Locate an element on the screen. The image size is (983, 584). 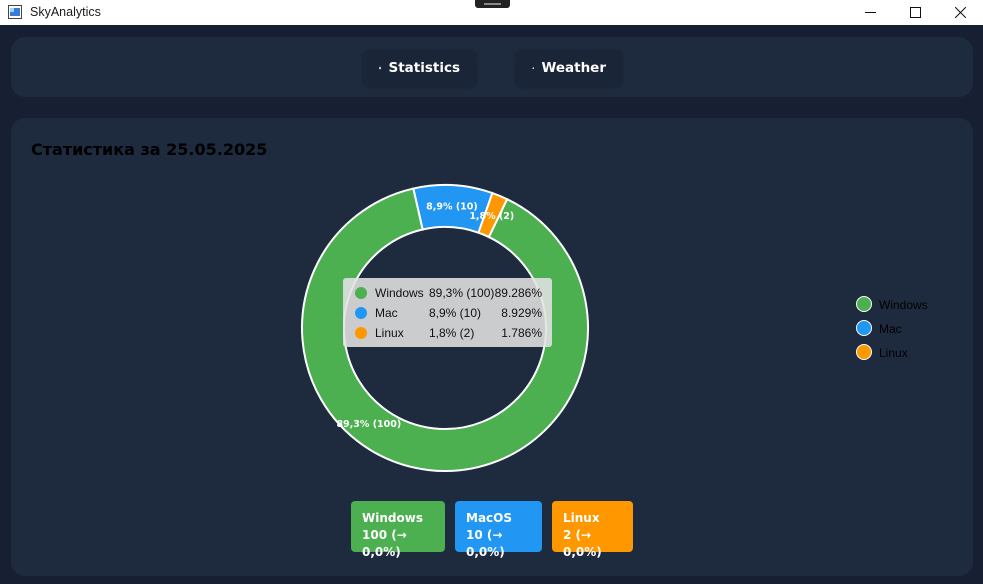
stat-card-linux: Linux 2 (→ 0,0%) is located at coordinates (592, 530).